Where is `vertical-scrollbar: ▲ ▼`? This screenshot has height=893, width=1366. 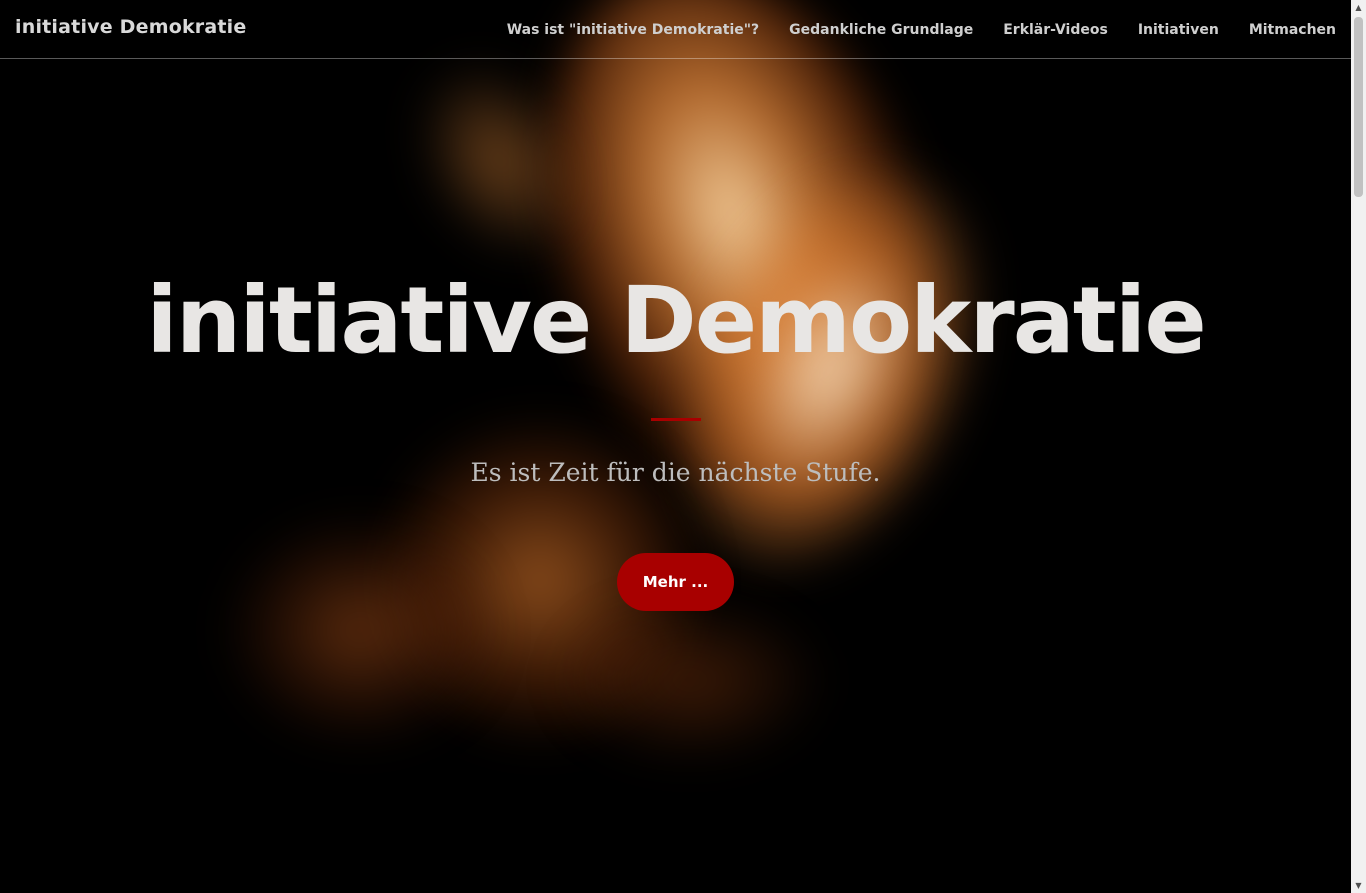
vertical-scrollbar: ▲ ▼ is located at coordinates (1358, 446).